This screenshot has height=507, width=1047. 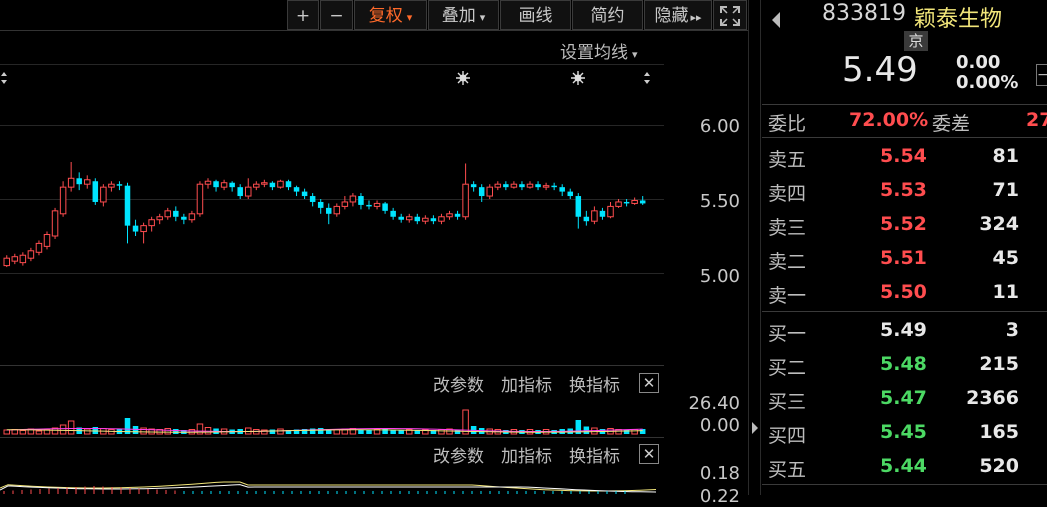 What do you see at coordinates (599, 50) in the screenshot?
I see `ma-settings-dropdown: 设置均线 ▾` at bounding box center [599, 50].